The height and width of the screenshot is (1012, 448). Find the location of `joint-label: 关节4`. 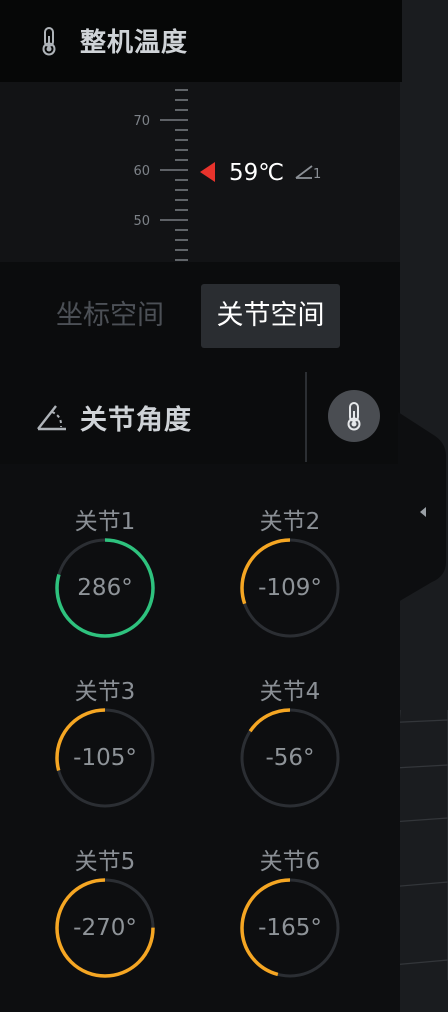

joint-label: 关节4 is located at coordinates (290, 692).